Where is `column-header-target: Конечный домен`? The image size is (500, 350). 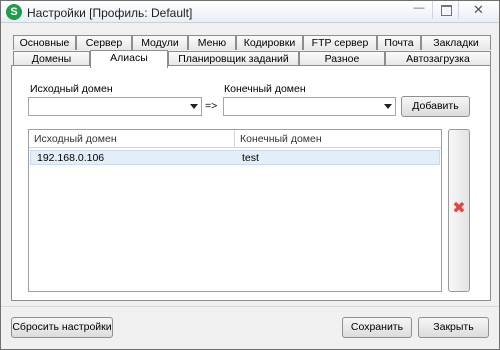
column-header-target: Конечный домен is located at coordinates (338, 139).